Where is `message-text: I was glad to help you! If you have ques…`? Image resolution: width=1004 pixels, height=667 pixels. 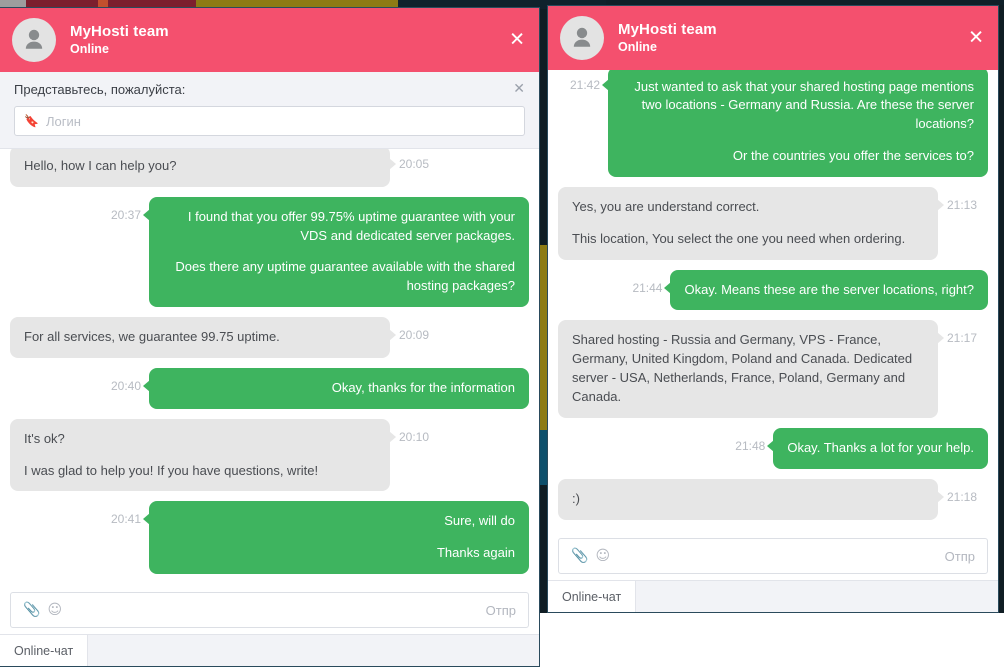
message-text: I was glad to help you! If you have ques… is located at coordinates (171, 470).